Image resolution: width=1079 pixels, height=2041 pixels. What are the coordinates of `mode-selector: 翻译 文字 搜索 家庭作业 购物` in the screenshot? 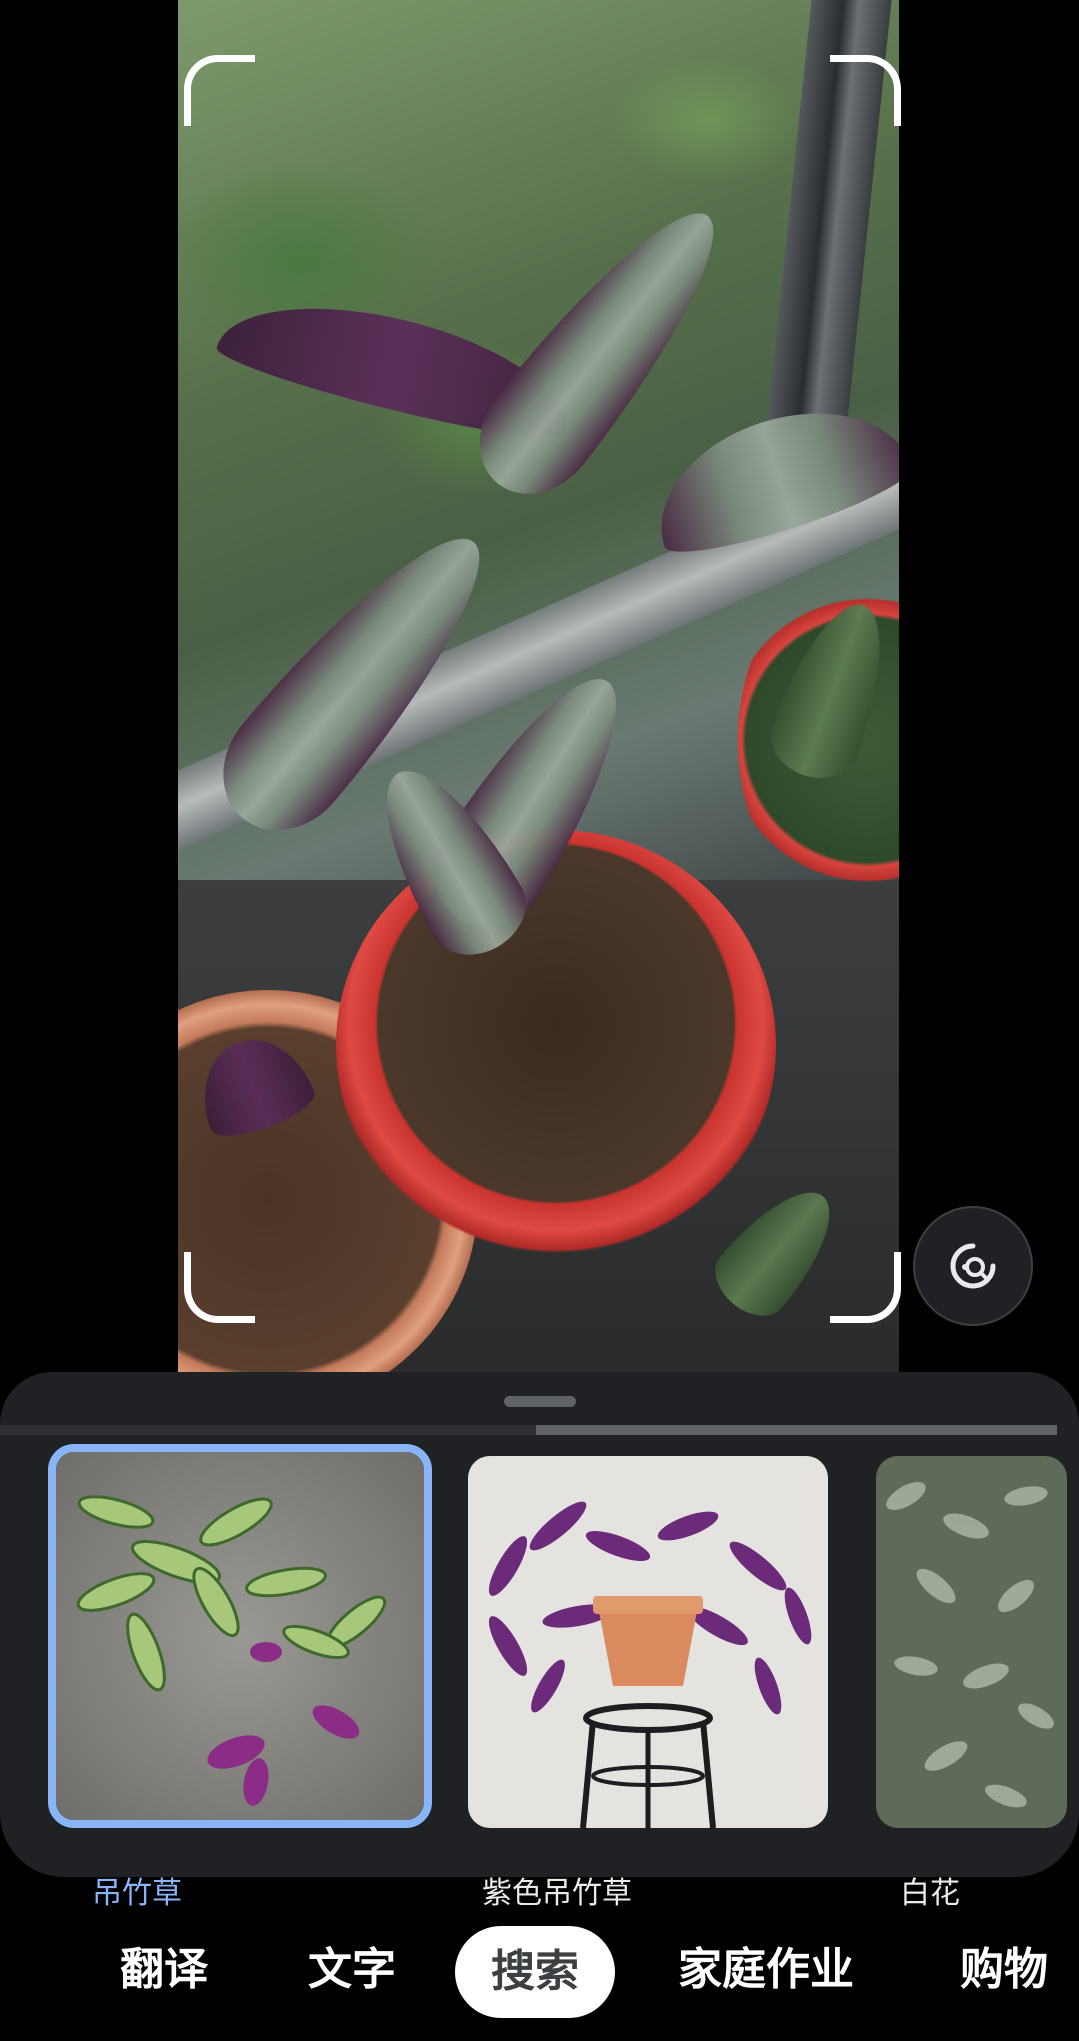 It's located at (539, 1965).